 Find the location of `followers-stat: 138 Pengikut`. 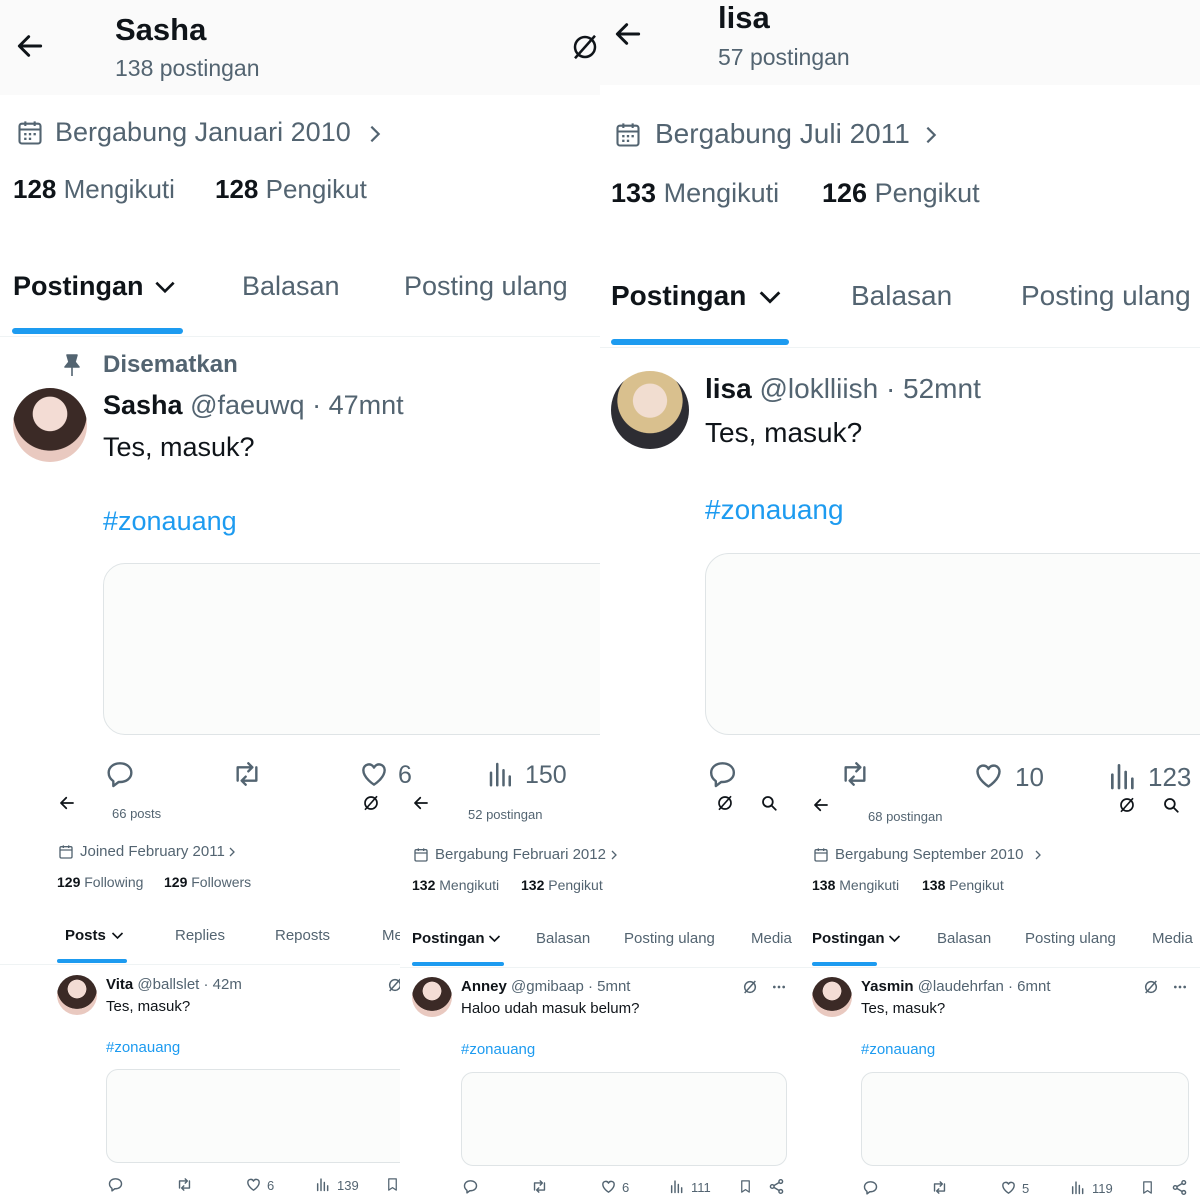

followers-stat: 138 Pengikut is located at coordinates (963, 885).